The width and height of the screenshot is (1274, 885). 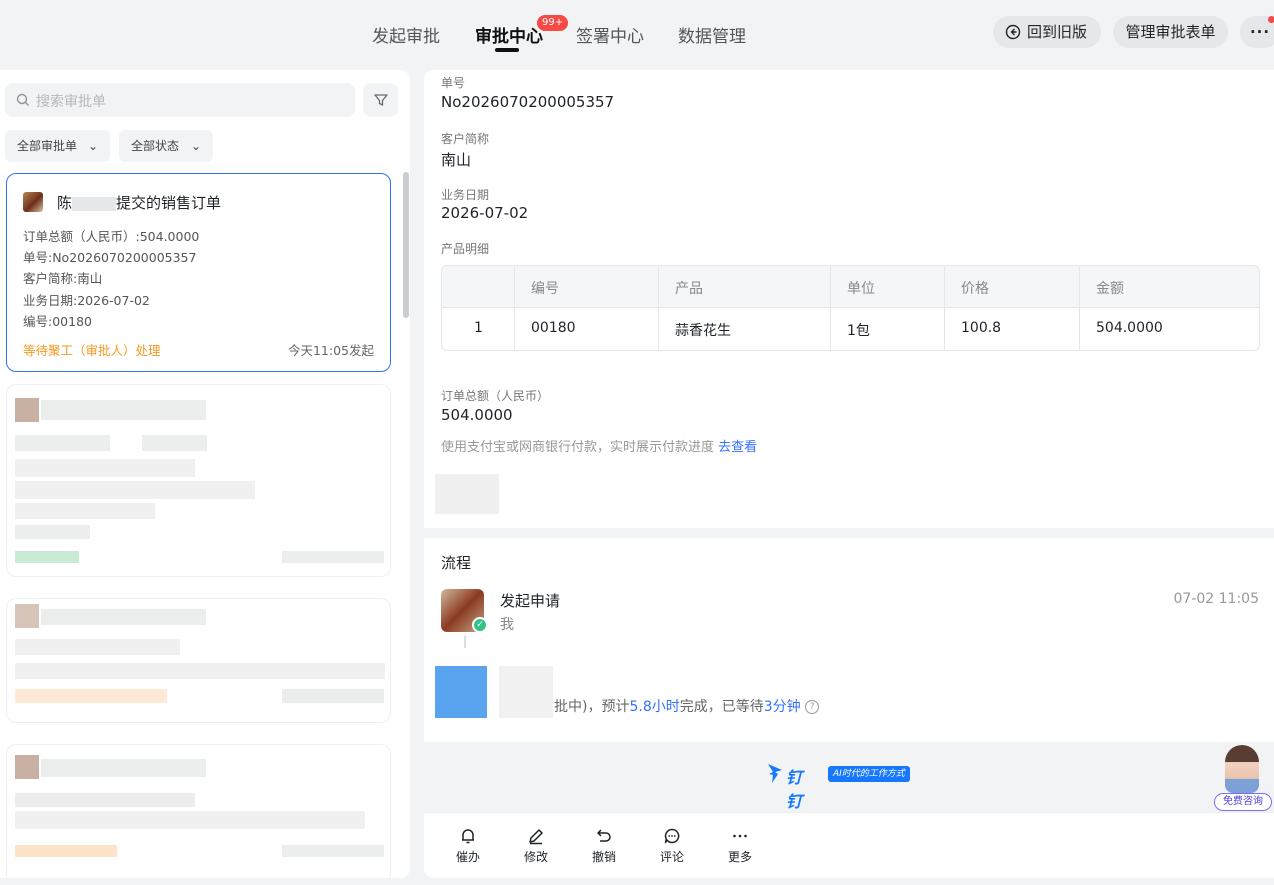 What do you see at coordinates (849, 845) in the screenshot?
I see `action-bar: 催办 修改 撤销 评论 更多` at bounding box center [849, 845].